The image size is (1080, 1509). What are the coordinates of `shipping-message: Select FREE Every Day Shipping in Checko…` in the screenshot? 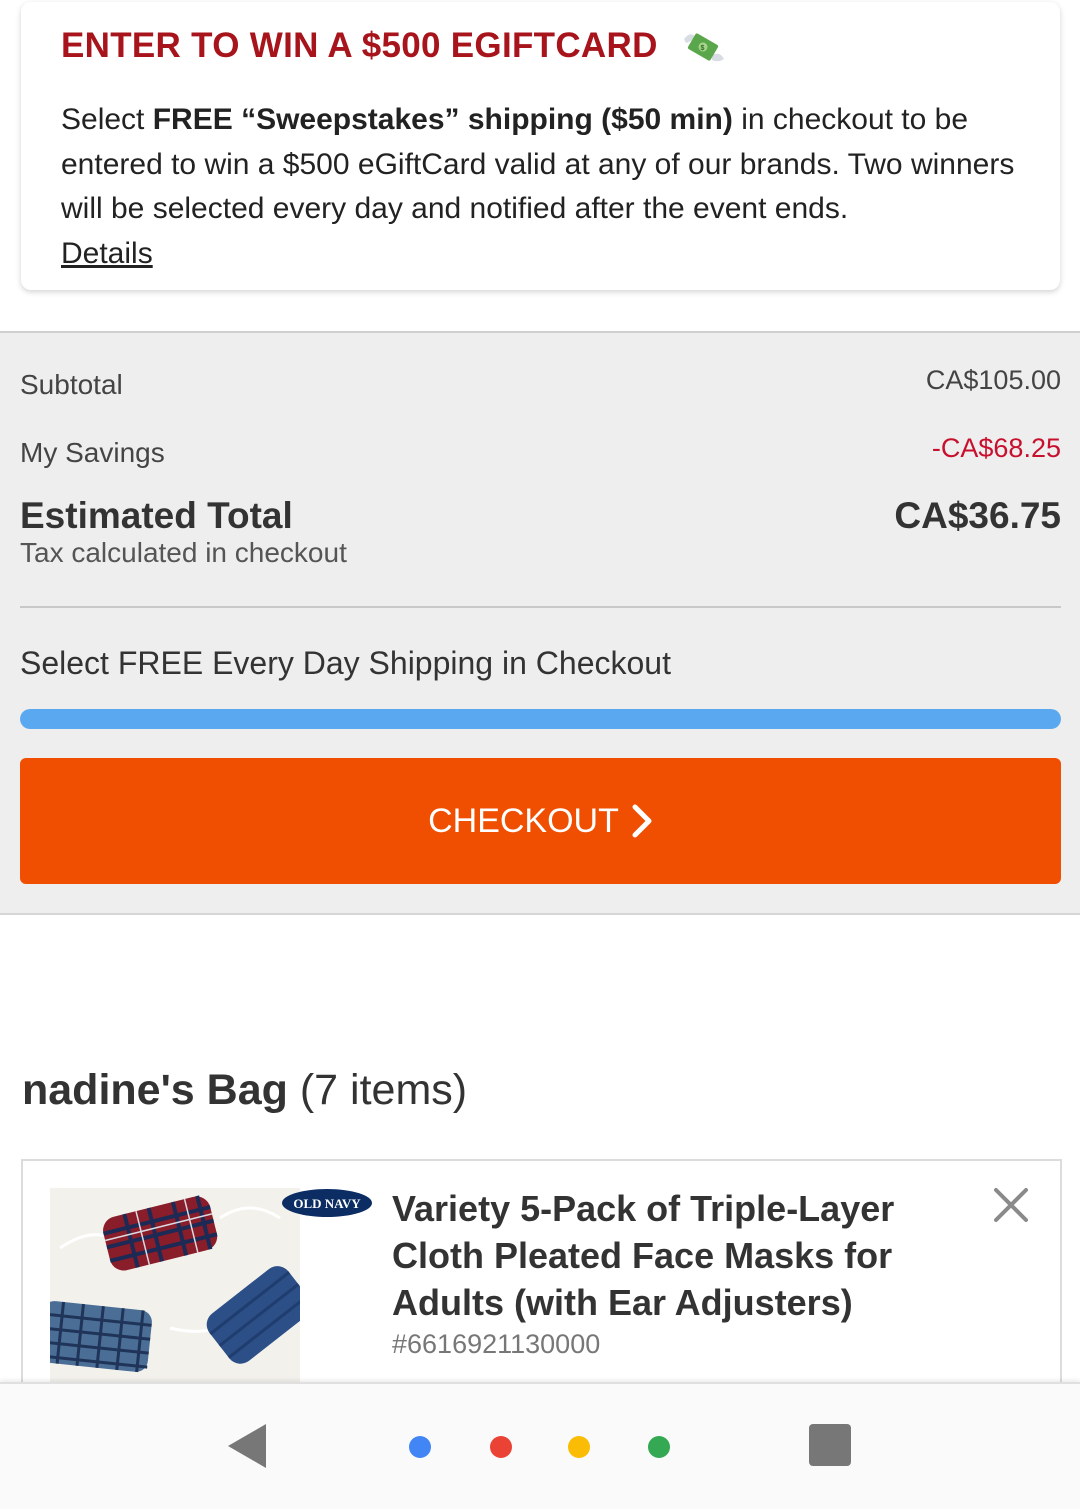 It's located at (345, 663).